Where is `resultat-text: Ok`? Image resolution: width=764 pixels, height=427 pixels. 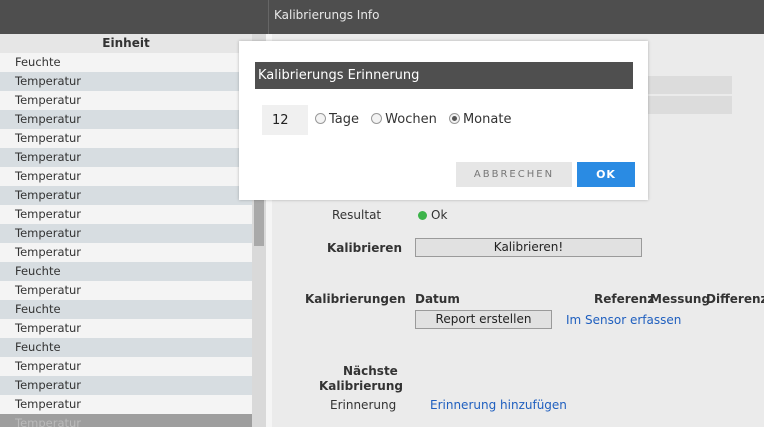 resultat-text: Ok is located at coordinates (439, 215).